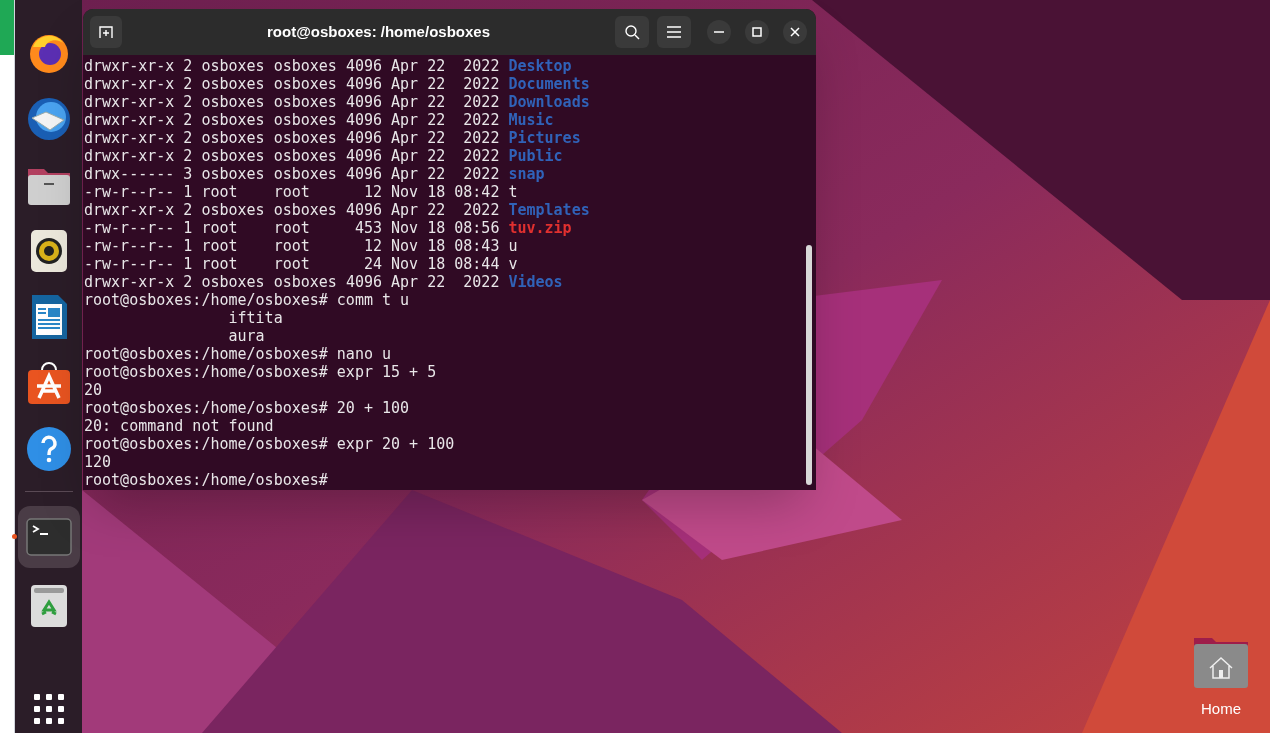  Describe the element at coordinates (549, 102) in the screenshot. I see `file-name: Downloads` at that location.